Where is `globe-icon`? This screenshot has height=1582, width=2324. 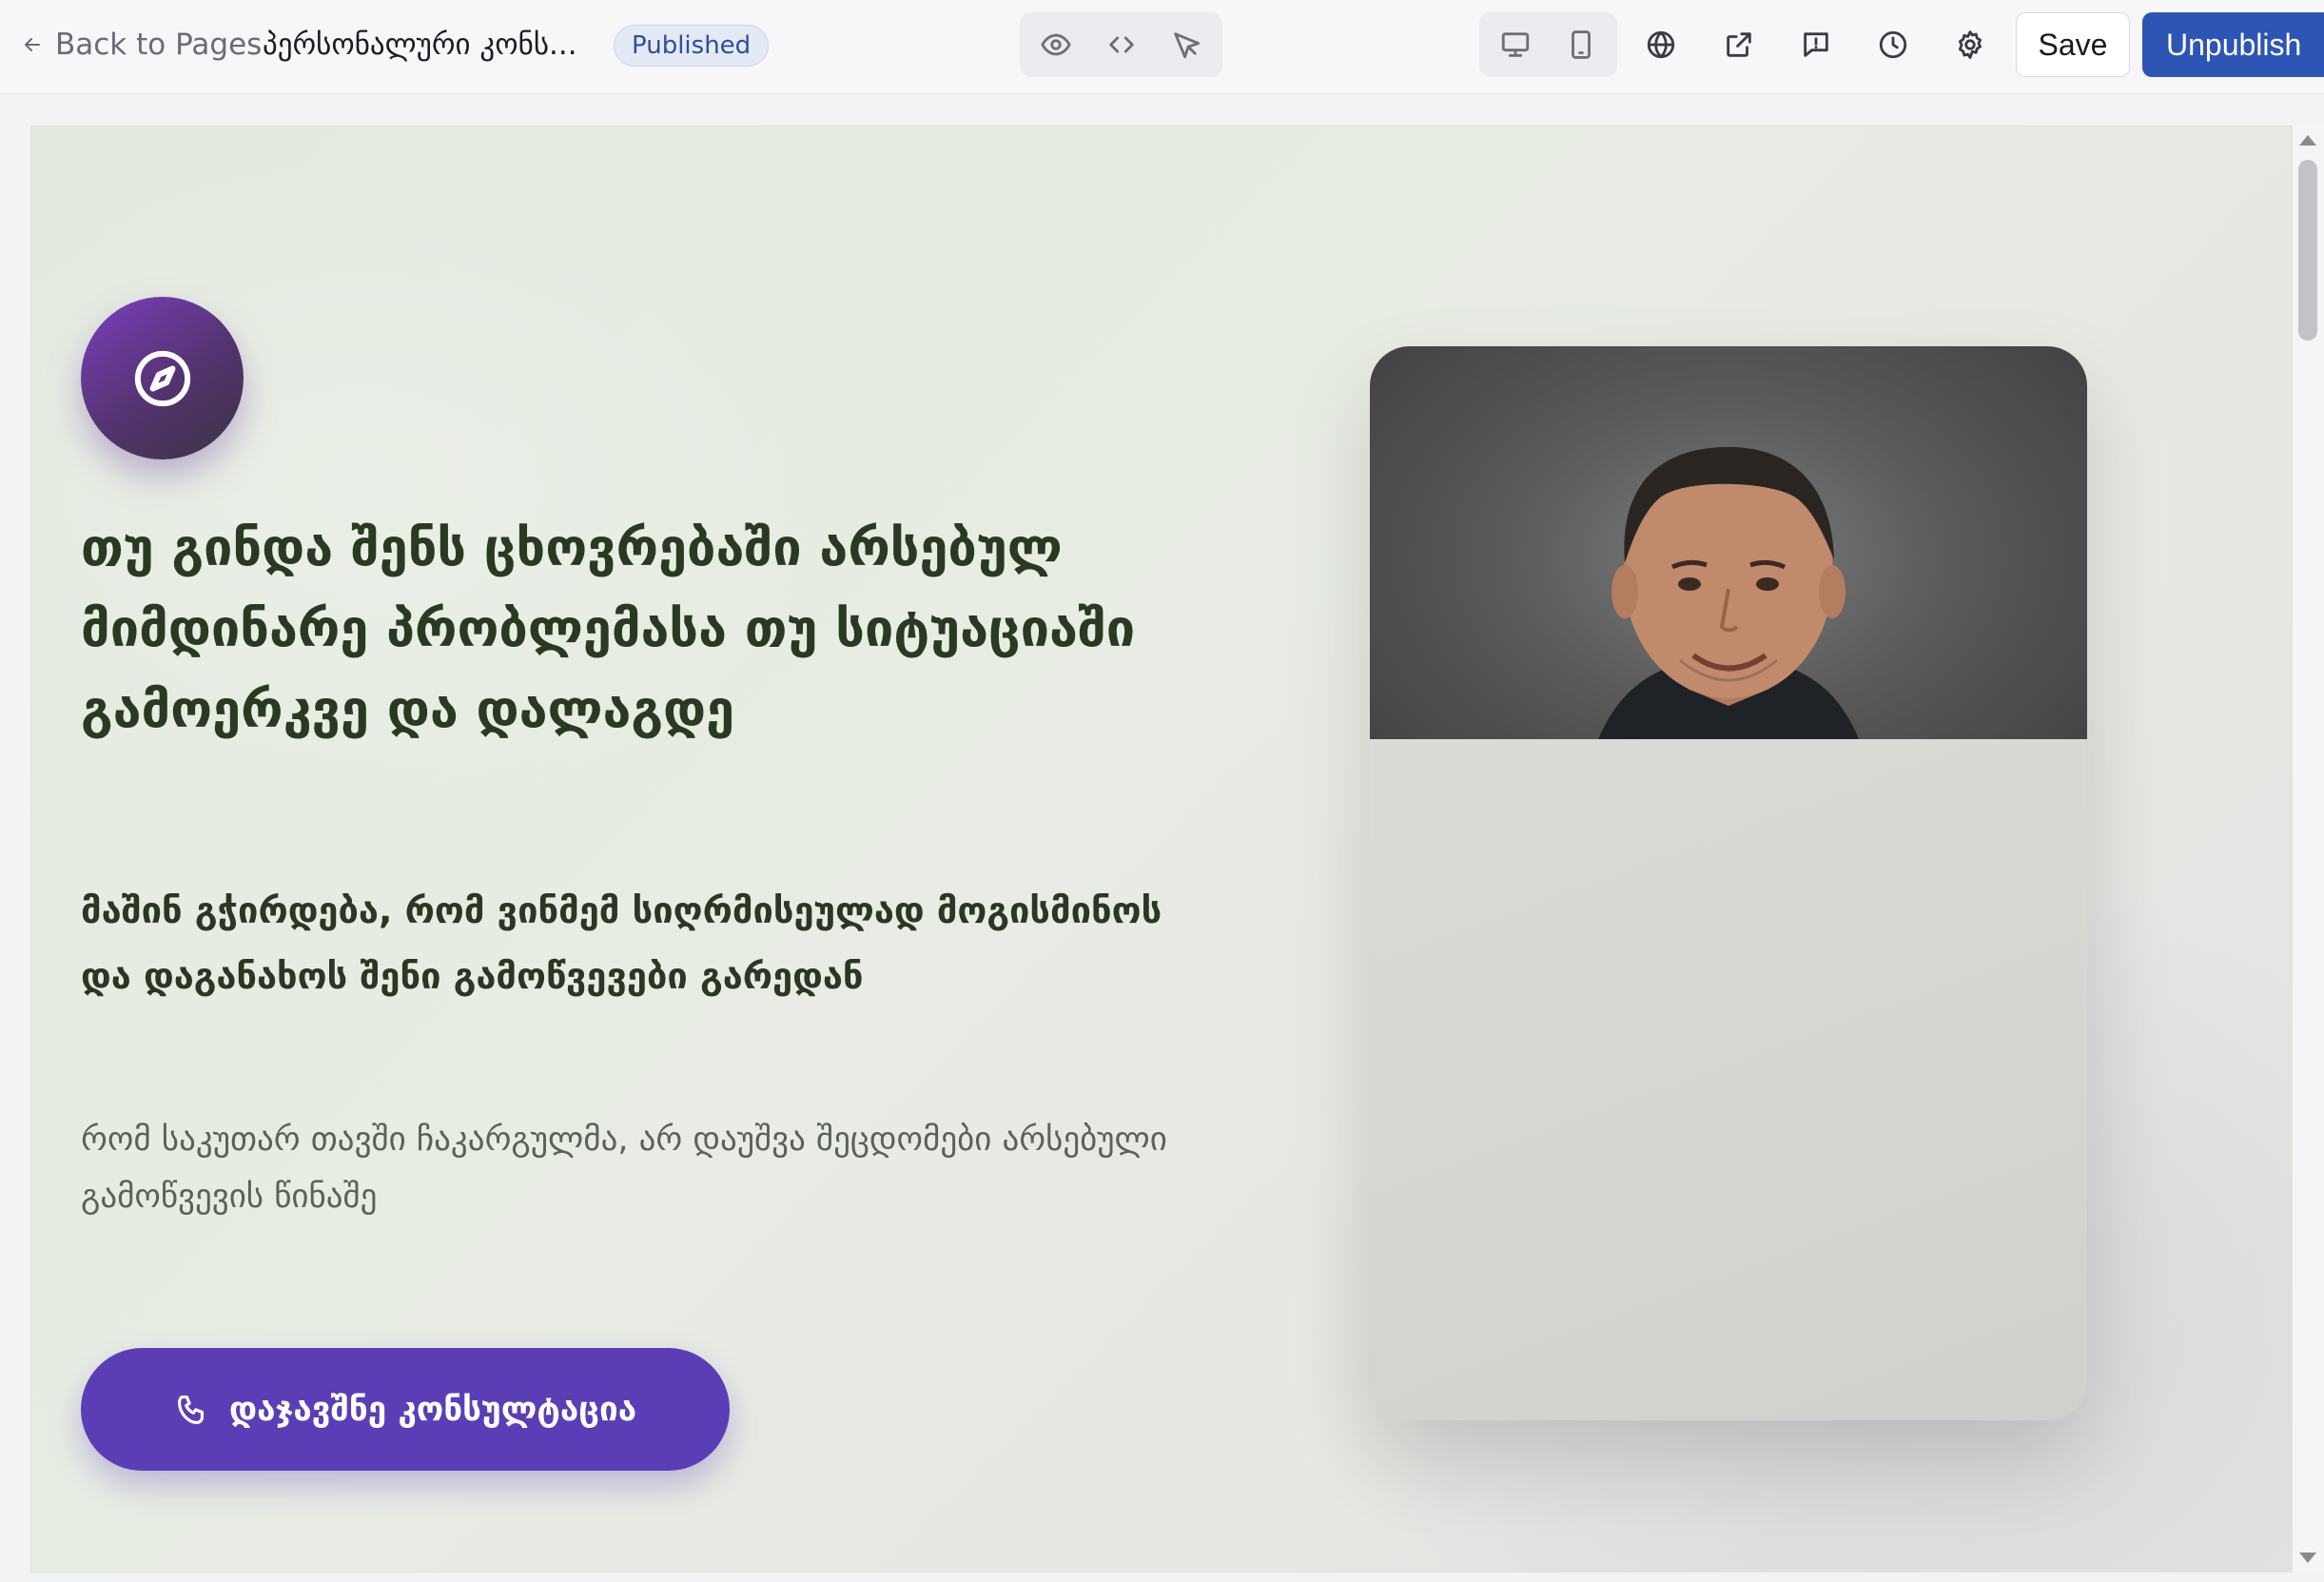
globe-icon is located at coordinates (1661, 44).